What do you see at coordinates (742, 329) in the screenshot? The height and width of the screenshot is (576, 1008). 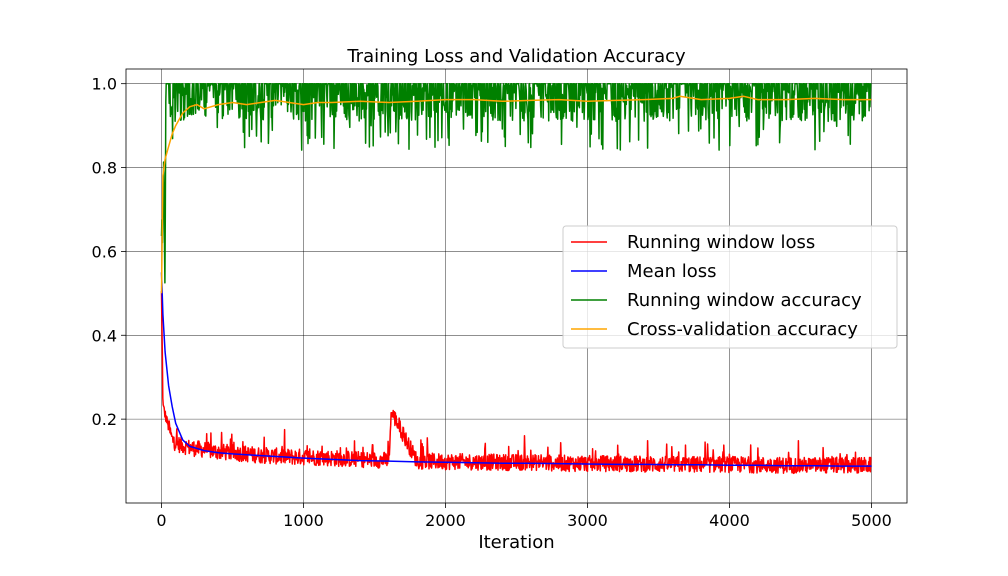 I see `legend-label: Cross-validation accuracy` at bounding box center [742, 329].